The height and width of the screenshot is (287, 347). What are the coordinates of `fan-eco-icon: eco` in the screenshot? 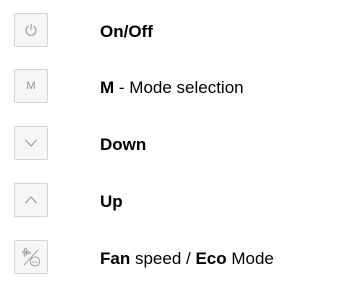 It's located at (31, 257).